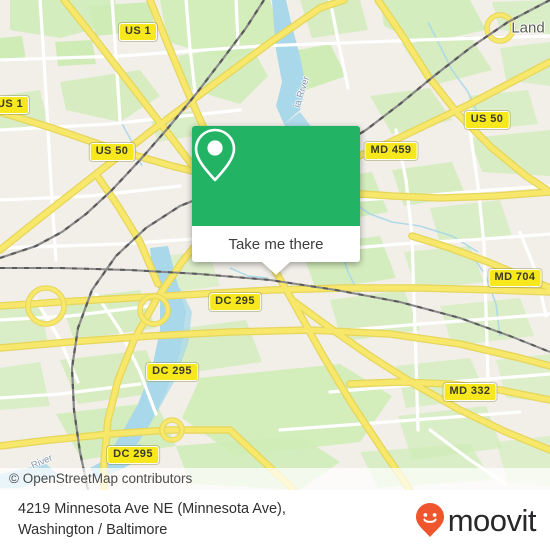 The width and height of the screenshot is (550, 550). What do you see at coordinates (515, 278) in the screenshot?
I see `highway-shield: MD 704` at bounding box center [515, 278].